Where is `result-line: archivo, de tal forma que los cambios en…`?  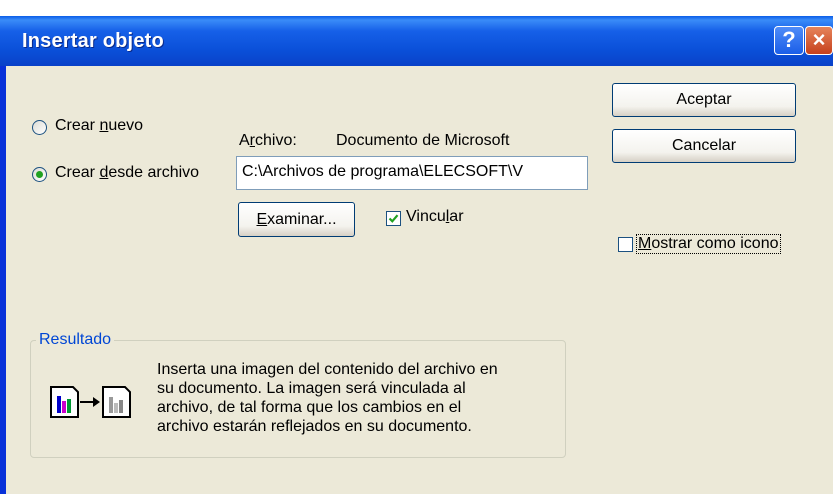 result-line: archivo, de tal forma que los cambios en… is located at coordinates (309, 407).